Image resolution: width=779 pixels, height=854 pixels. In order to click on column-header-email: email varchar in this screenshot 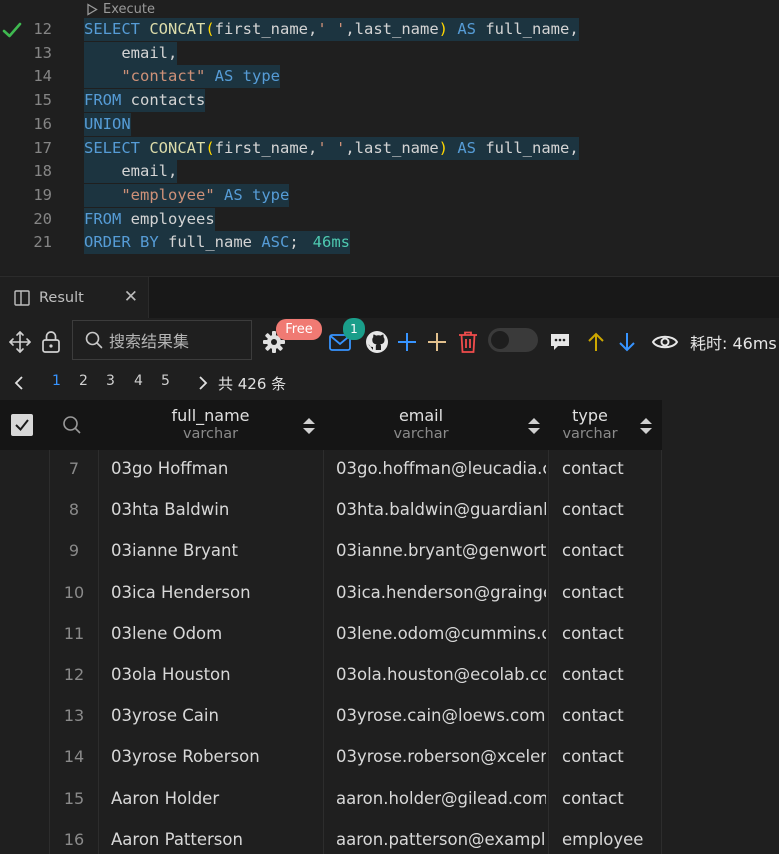, I will do `click(421, 425)`.